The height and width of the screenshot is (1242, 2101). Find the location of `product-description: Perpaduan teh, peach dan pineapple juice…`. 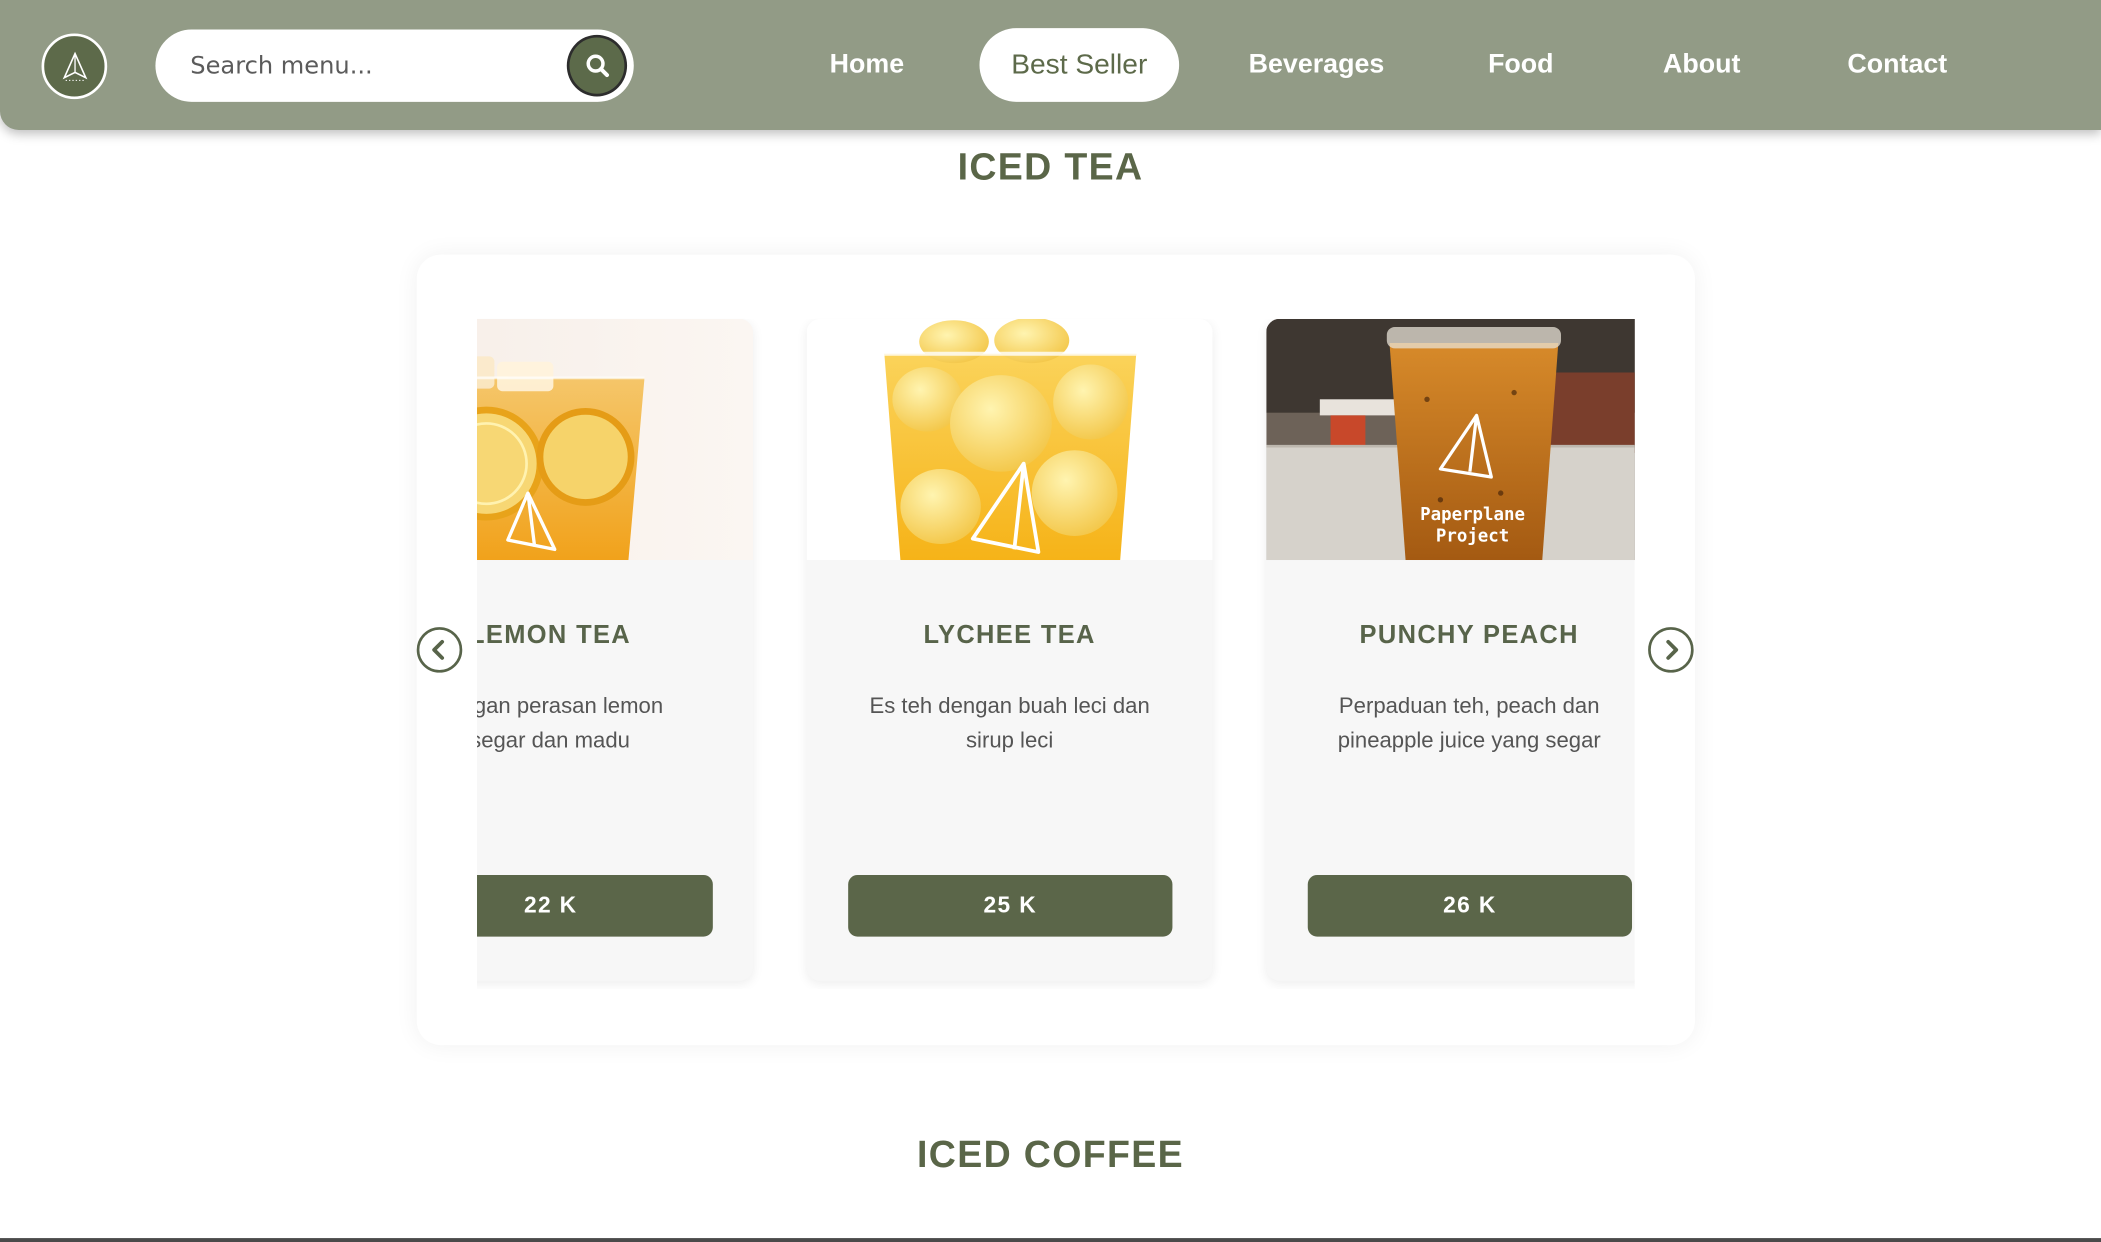

product-description: Perpaduan teh, peach dan pineapple juice… is located at coordinates (1469, 724).